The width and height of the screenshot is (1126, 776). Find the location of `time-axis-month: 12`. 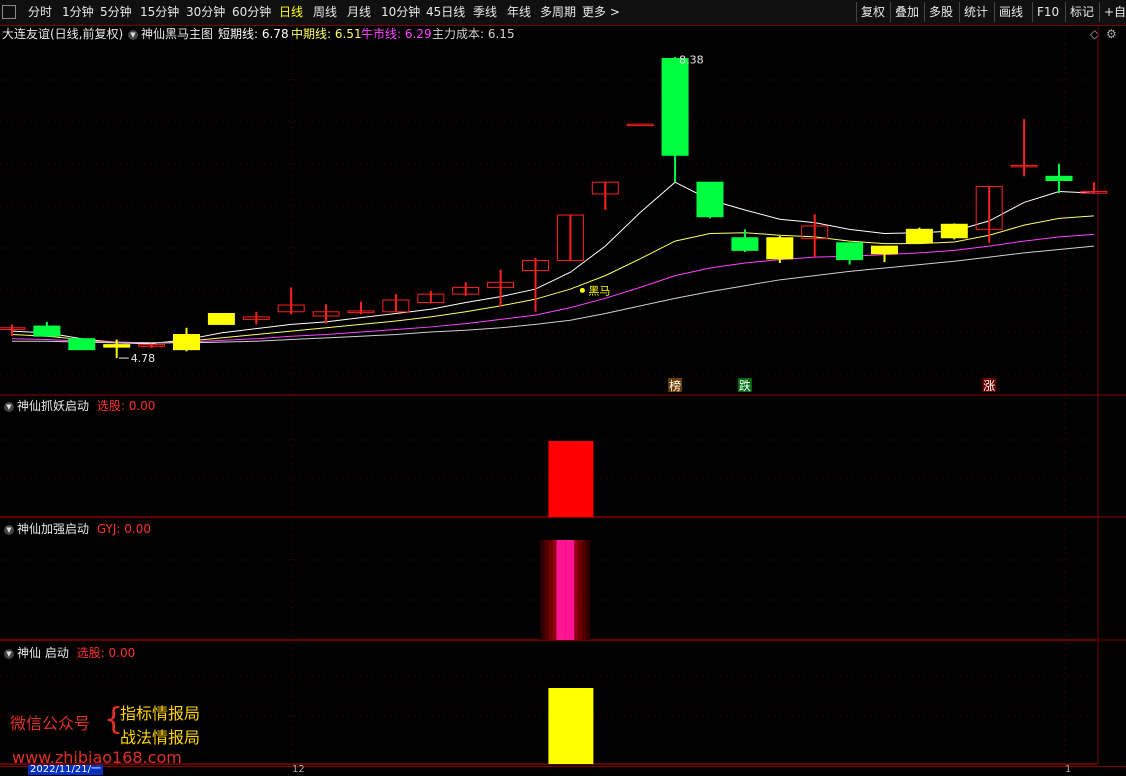

time-axis-month: 12 is located at coordinates (298, 769).